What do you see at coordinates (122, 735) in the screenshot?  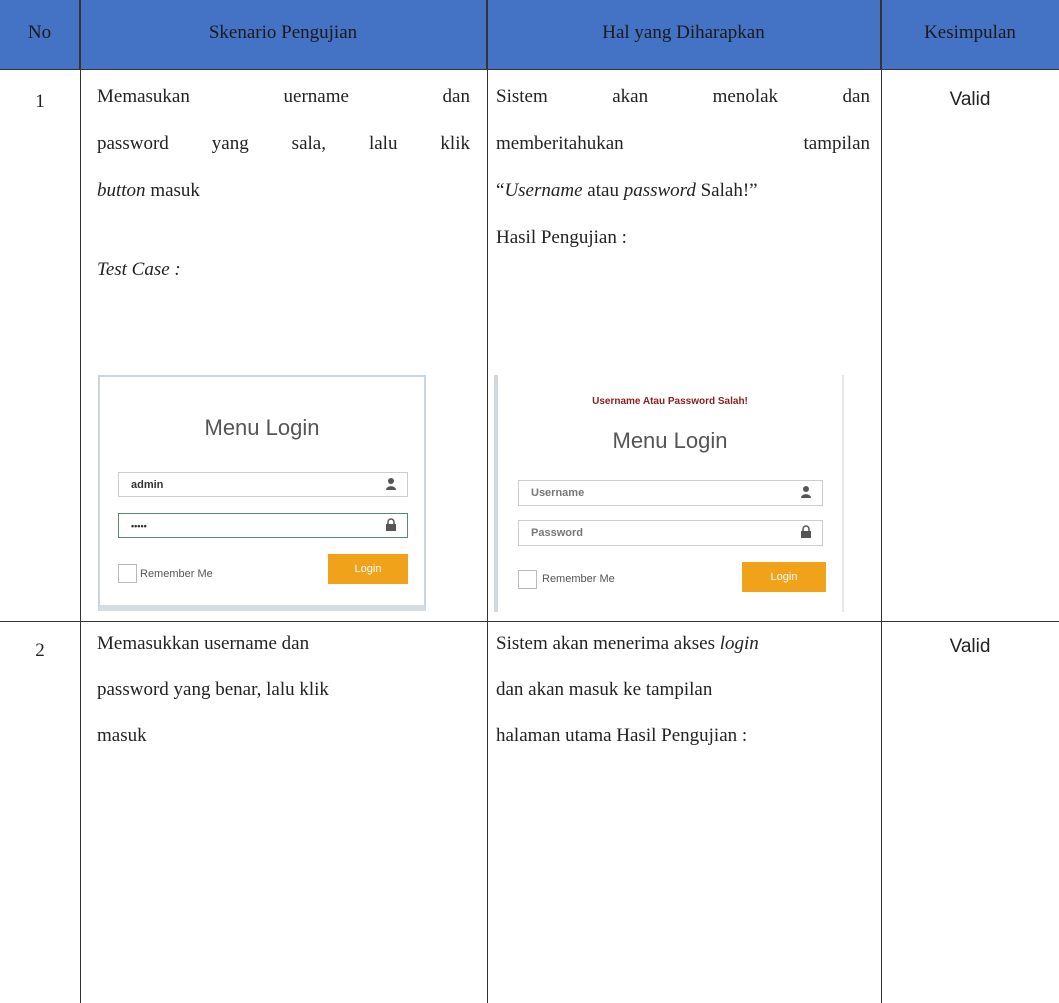 I see `row-2-scenario-line: masuk` at bounding box center [122, 735].